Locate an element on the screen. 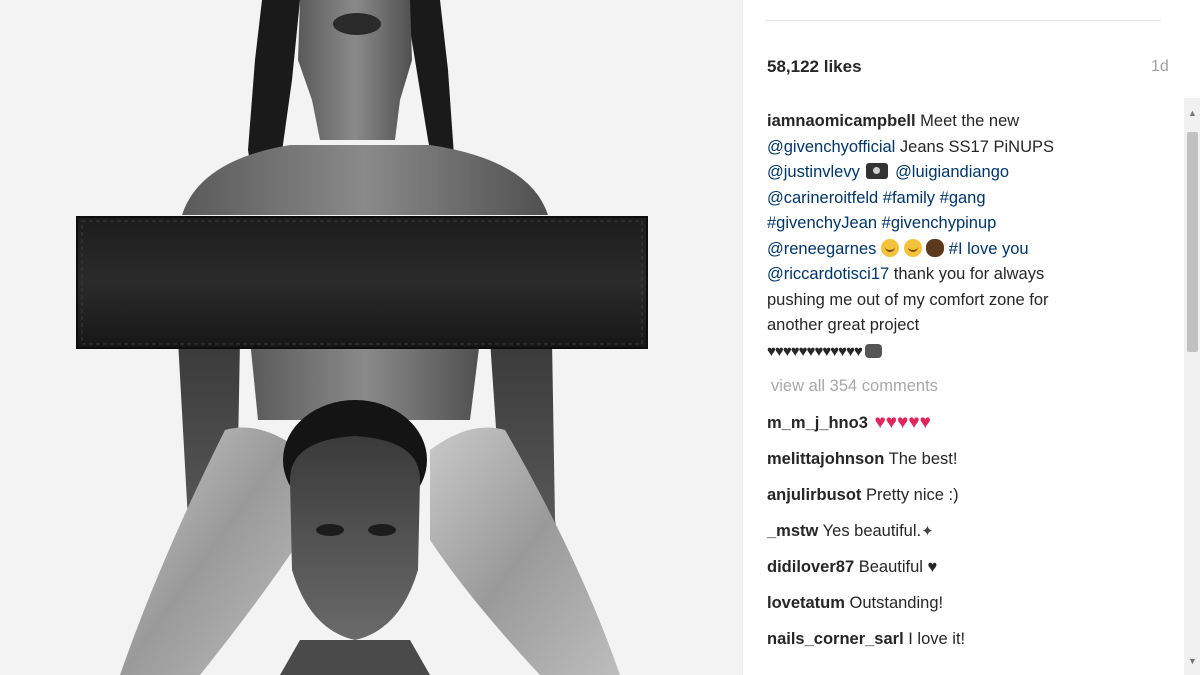 This screenshot has width=1200, height=675. clapping-hands-icon is located at coordinates (935, 247).